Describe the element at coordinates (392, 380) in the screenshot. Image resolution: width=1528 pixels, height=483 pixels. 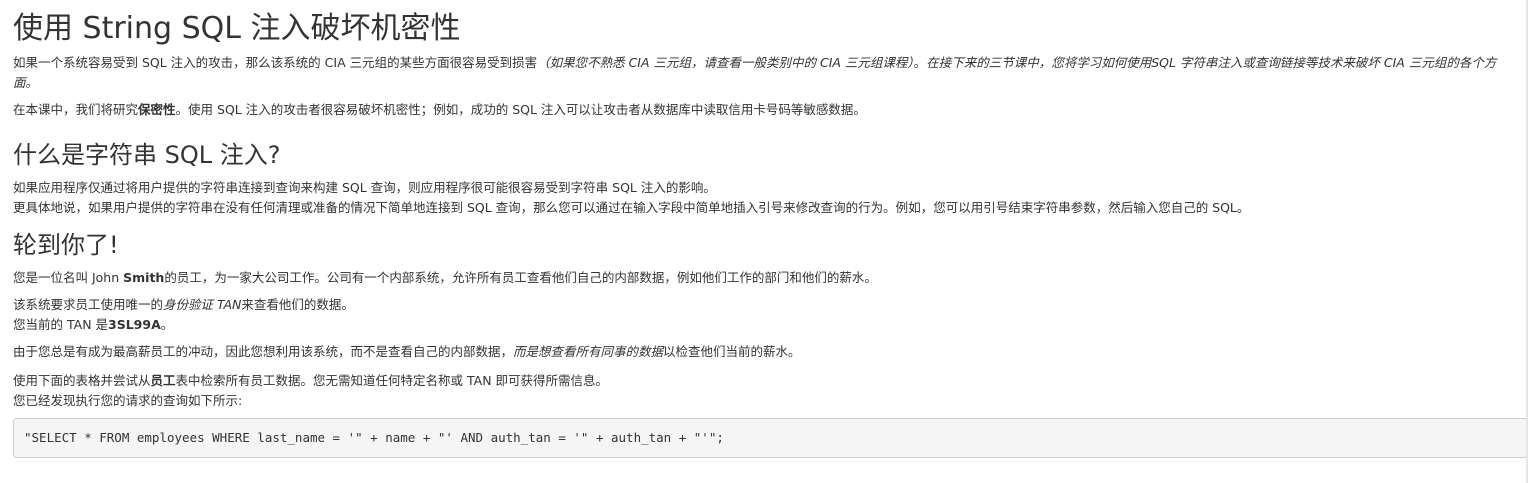
I see `task-text-b: 表中检索所有员工数据。您无需知道任何特定名称或 TAN 即可获得所需信息。` at that location.